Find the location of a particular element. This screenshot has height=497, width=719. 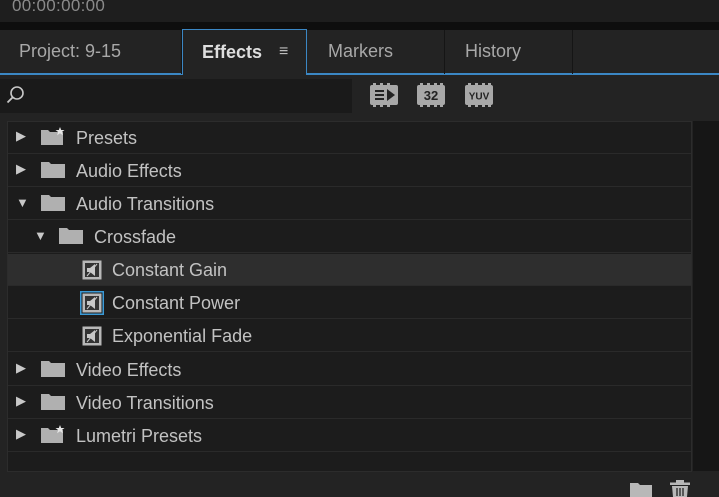

tree-item-label: Lumetri Presets is located at coordinates (139, 436).